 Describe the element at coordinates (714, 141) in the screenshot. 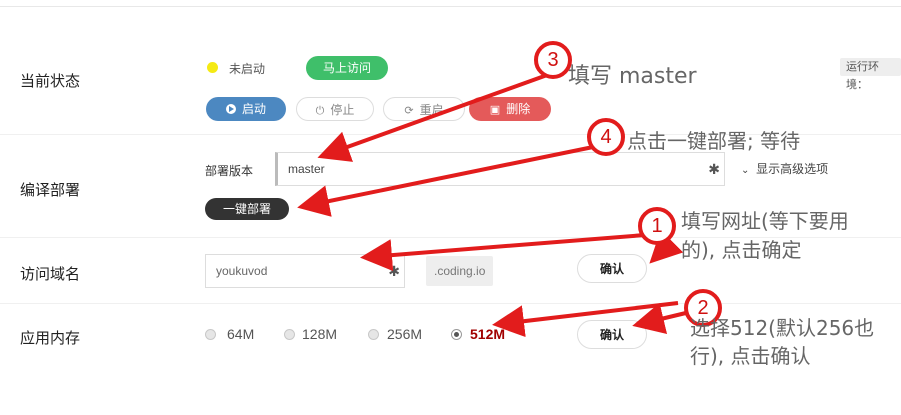

I see `annotation-text-4: 点击一键部署; 等待` at that location.